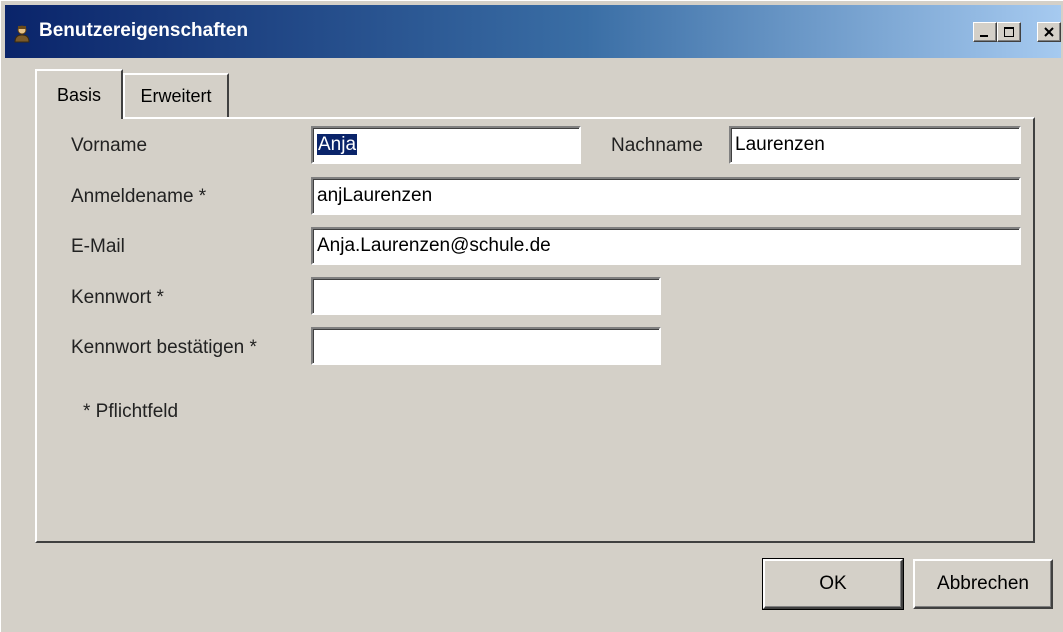  I want to click on kennwort-label: Kennwort *, so click(117, 297).